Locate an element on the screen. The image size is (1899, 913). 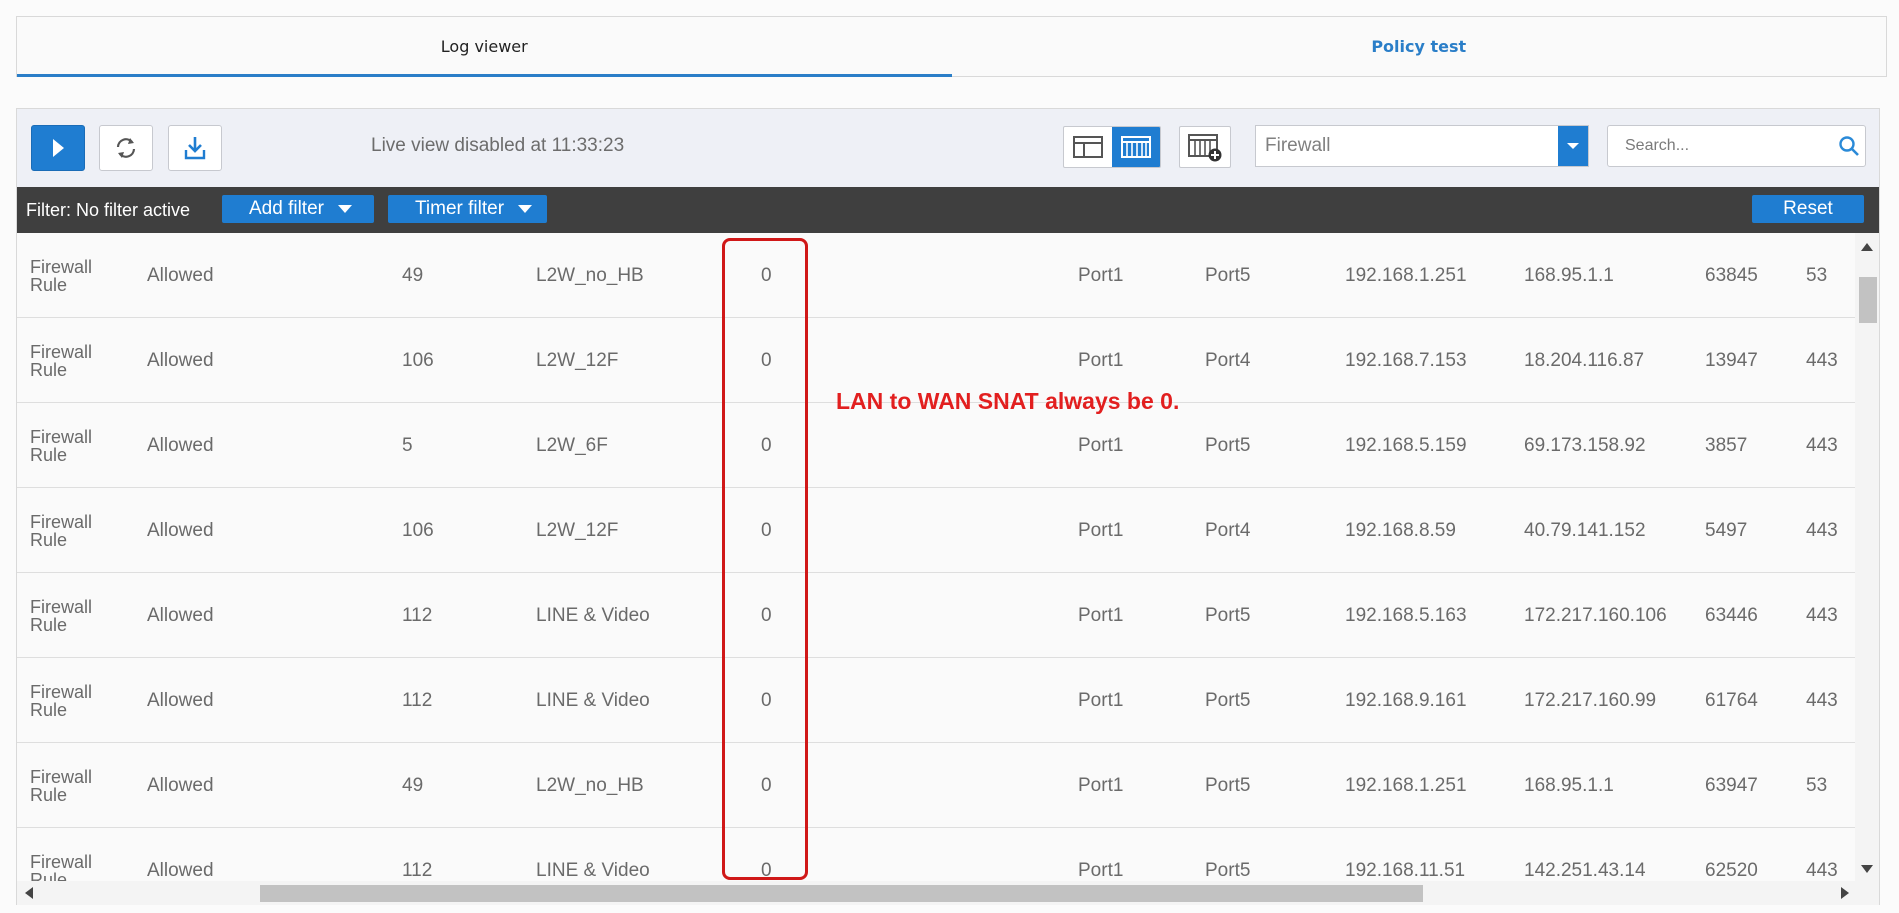
detail-view-icon is located at coordinates (1088, 147).